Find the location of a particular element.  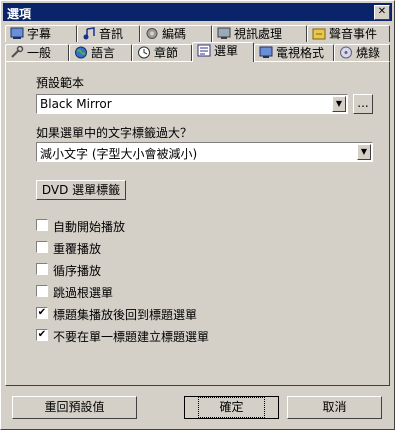

tab-video-processing: 視訊處理 is located at coordinates (259, 33).